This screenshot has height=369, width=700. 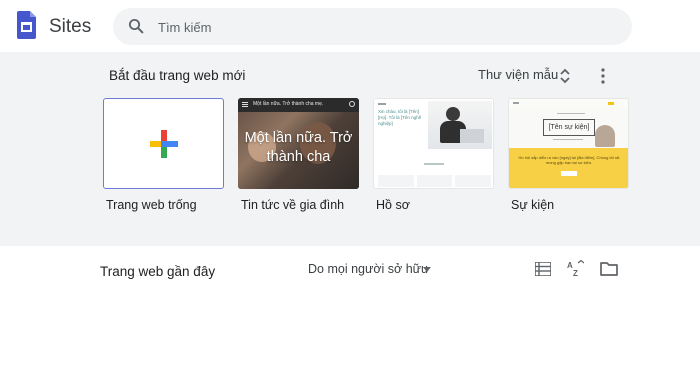 What do you see at coordinates (136, 26) in the screenshot?
I see `search-icon` at bounding box center [136, 26].